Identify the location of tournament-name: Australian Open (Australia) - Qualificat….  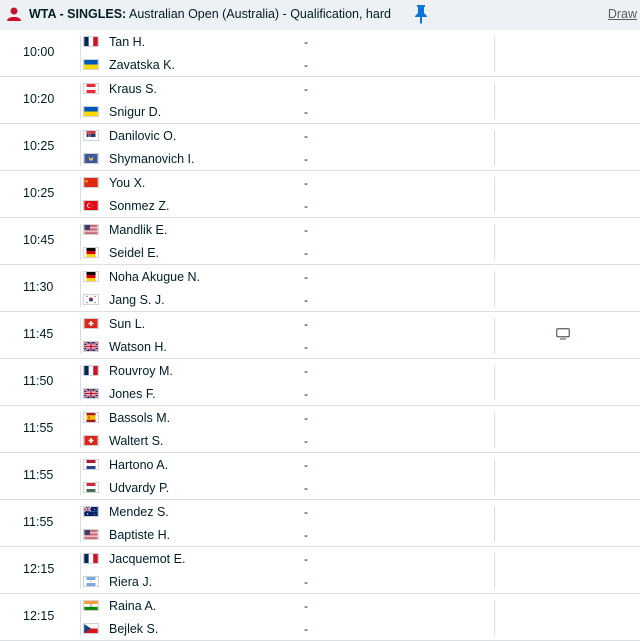
(260, 14).